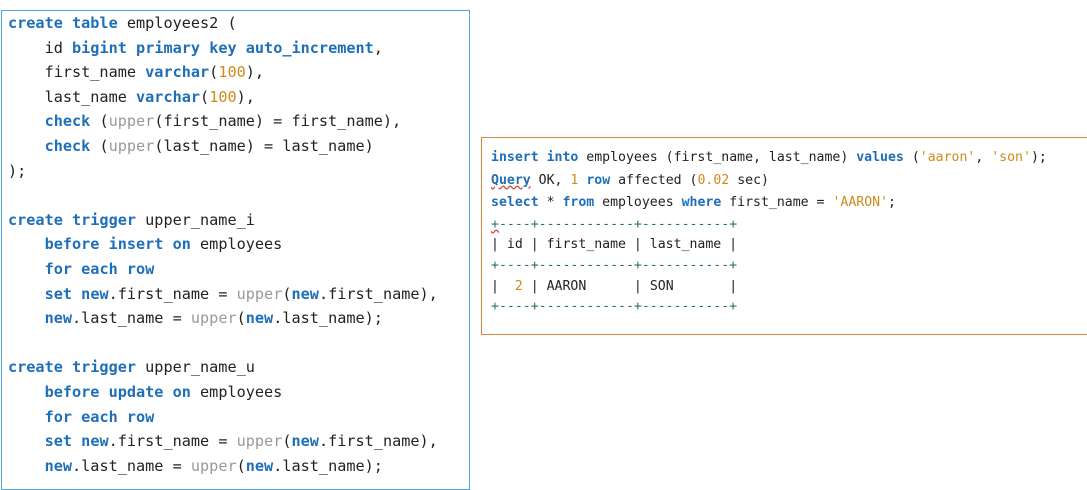 The height and width of the screenshot is (490, 1087). I want to click on code-line: new.last_name = upper(new.last_name);, so click(238, 466).